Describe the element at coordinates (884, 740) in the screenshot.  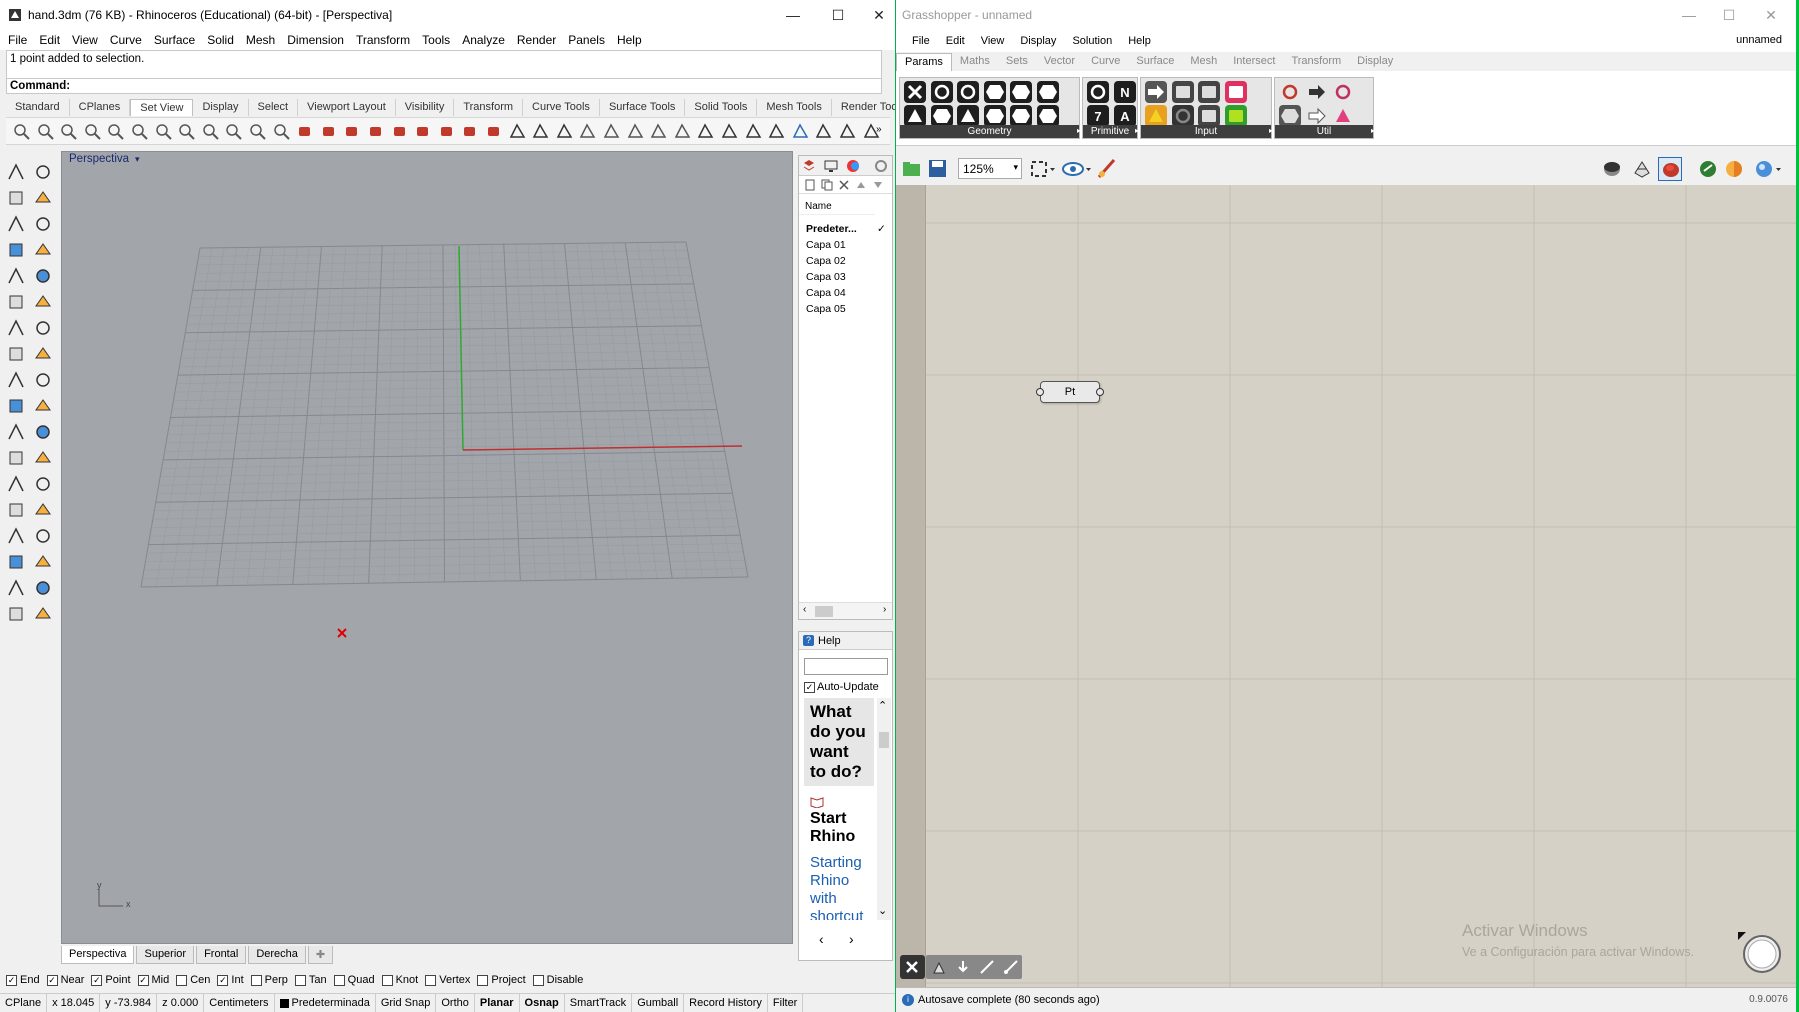
I see `help-scroll-thumb` at that location.